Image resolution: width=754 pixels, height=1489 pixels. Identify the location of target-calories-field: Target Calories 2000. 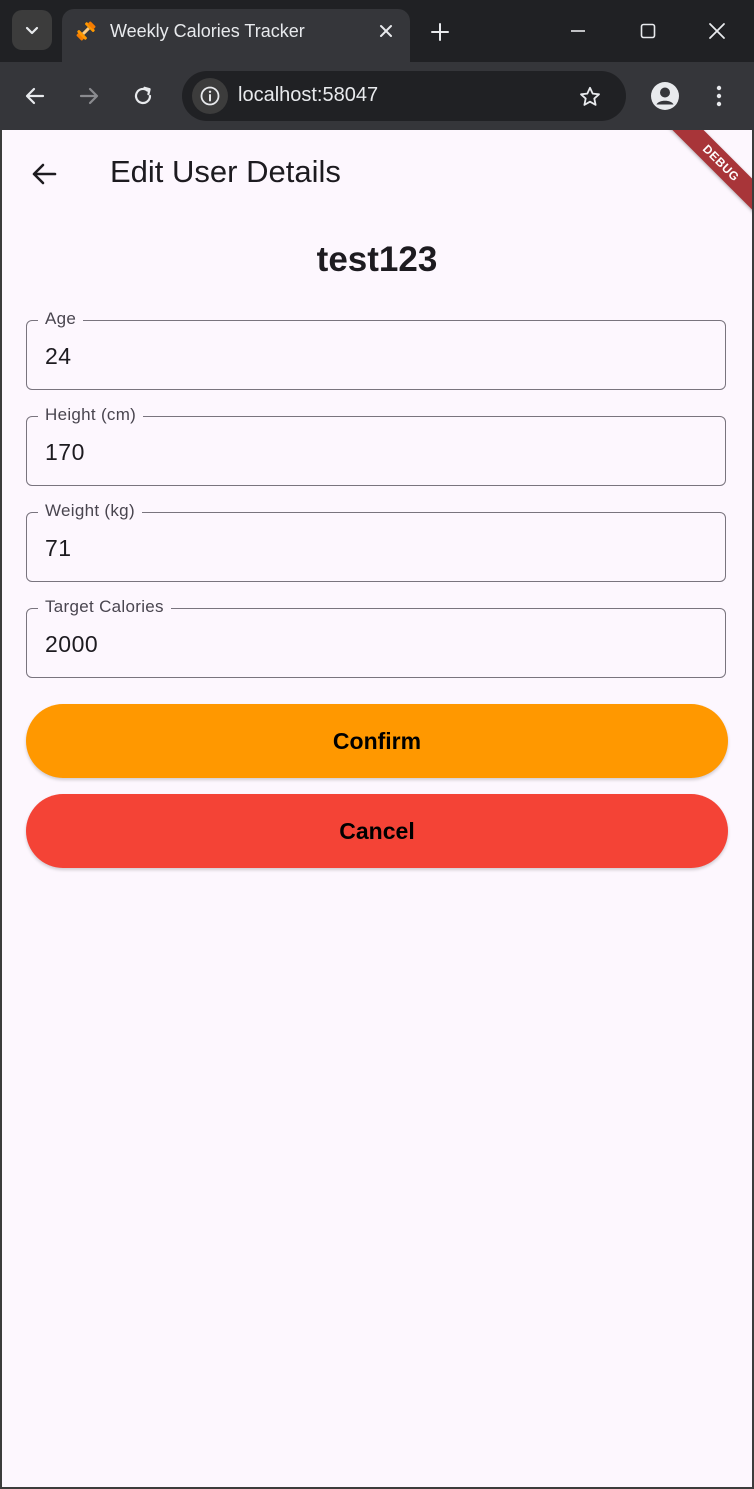
(376, 637).